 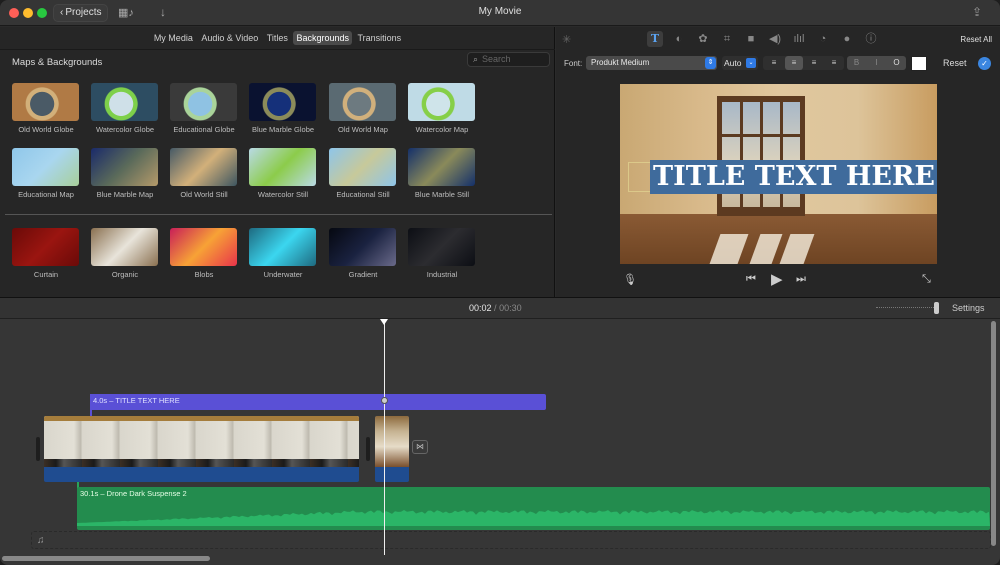 I want to click on background-item: Blobs, so click(x=204, y=253).